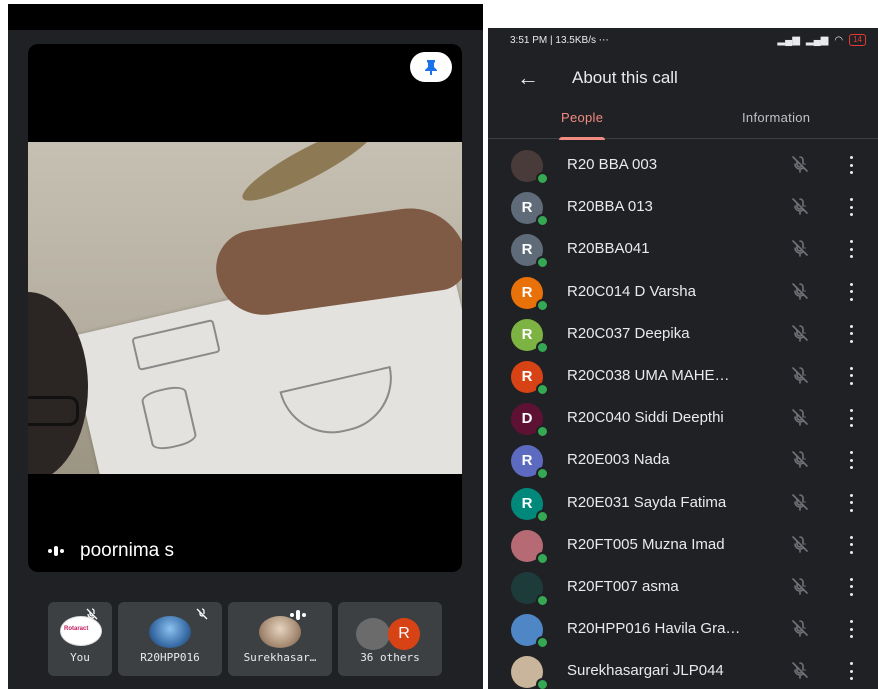 This screenshot has height=689, width=878. What do you see at coordinates (683, 587) in the screenshot?
I see `participant-row: R20FT007 asma` at bounding box center [683, 587].